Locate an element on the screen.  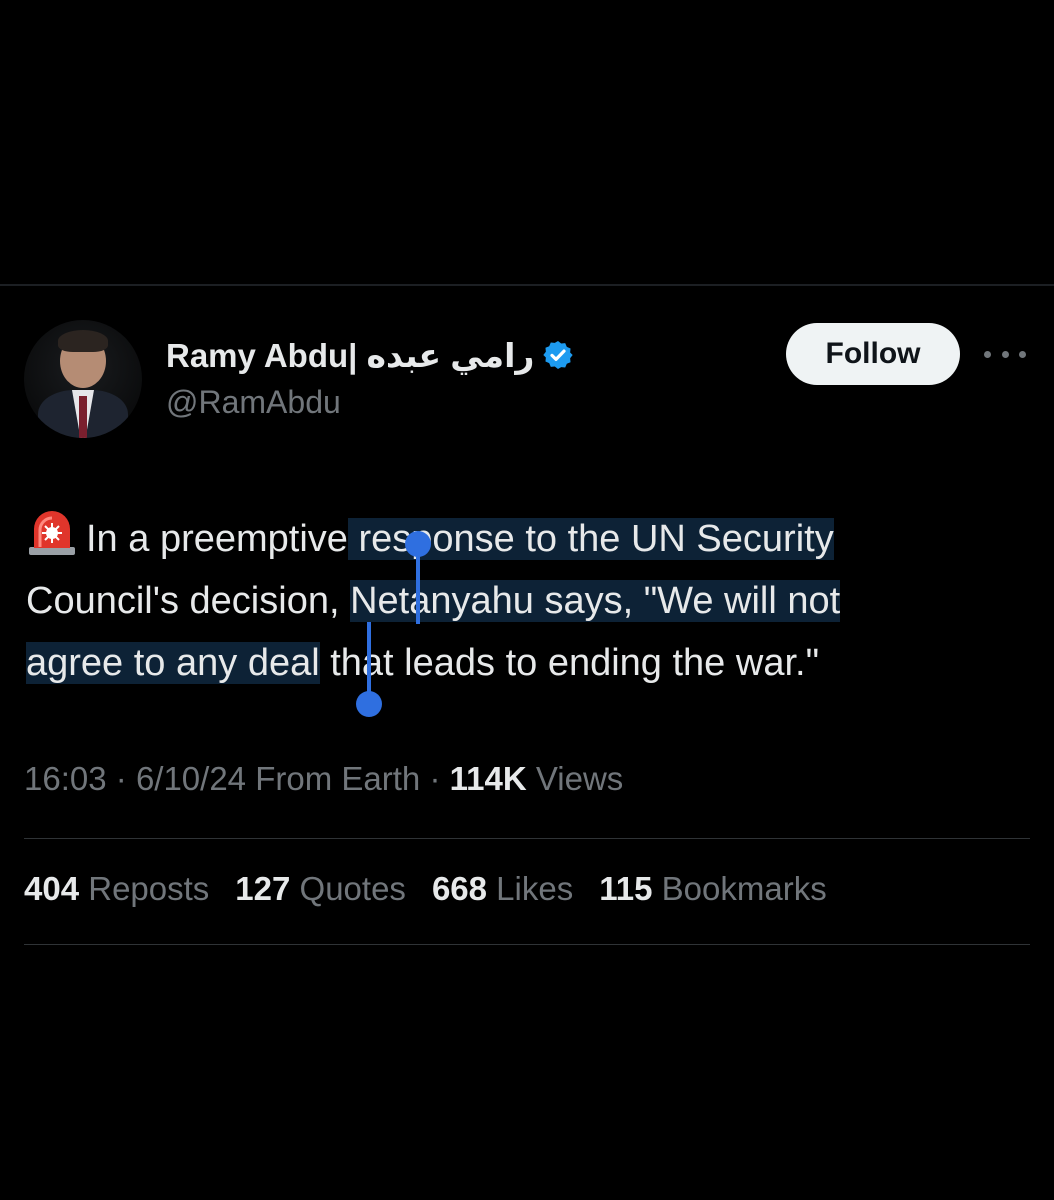
author-handle: @RamAbdu is located at coordinates (253, 402).